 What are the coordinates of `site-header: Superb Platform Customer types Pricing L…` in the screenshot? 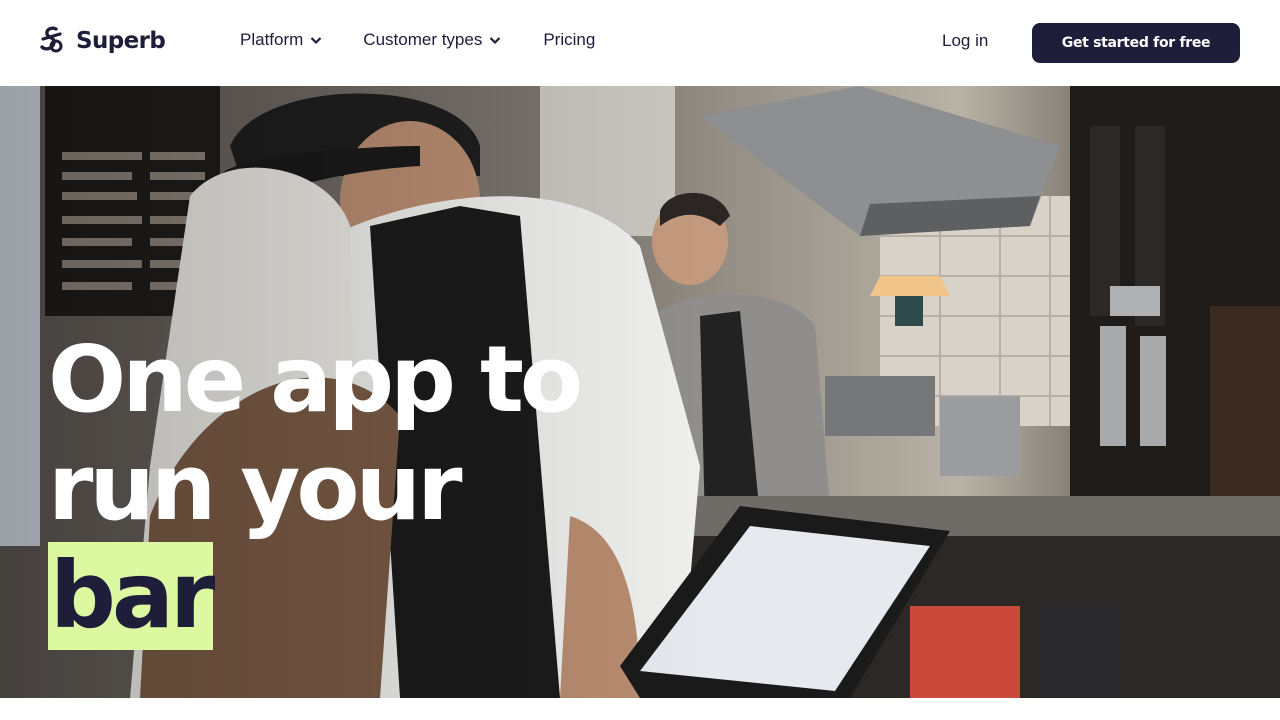 It's located at (640, 43).